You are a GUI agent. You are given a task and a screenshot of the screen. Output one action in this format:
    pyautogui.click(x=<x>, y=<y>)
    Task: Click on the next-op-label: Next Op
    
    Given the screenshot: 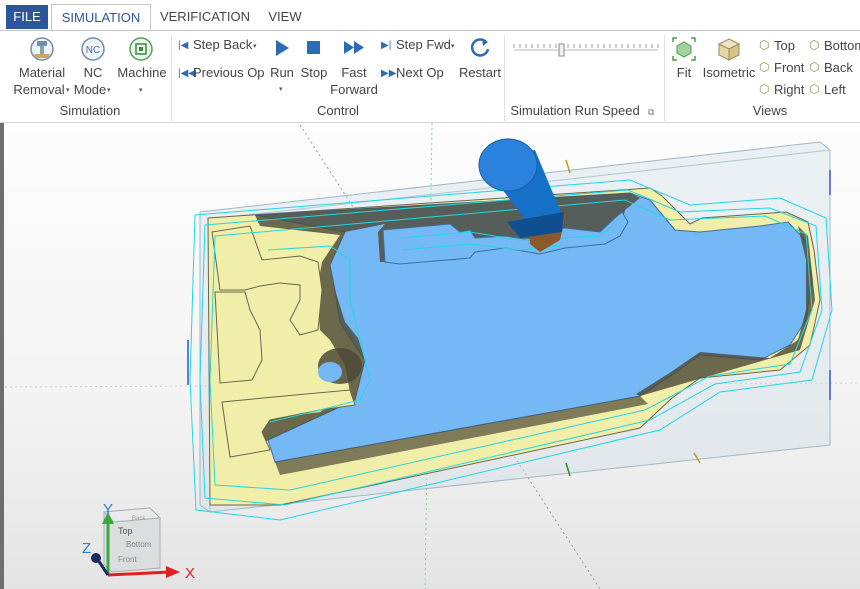 What is the action you would take?
    pyautogui.click(x=420, y=72)
    